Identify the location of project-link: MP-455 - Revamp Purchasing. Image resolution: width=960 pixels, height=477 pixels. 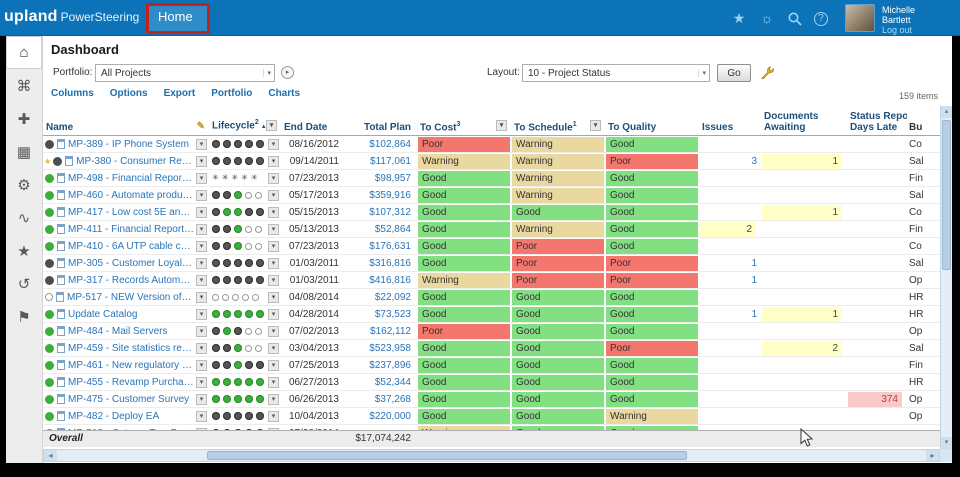
(131, 382).